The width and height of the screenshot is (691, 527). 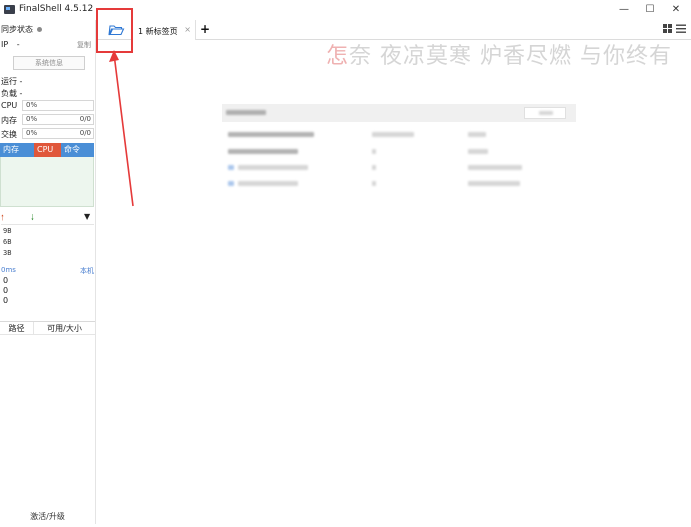 What do you see at coordinates (9, 120) in the screenshot?
I see `memory-label: 内存` at bounding box center [9, 120].